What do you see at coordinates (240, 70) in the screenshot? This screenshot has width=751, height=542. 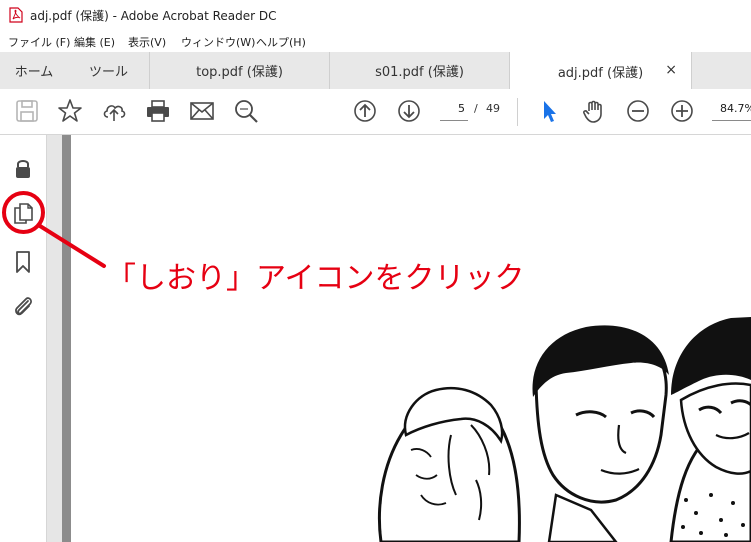 I see `tab-top-pdf: top.pdf (保護)` at bounding box center [240, 70].